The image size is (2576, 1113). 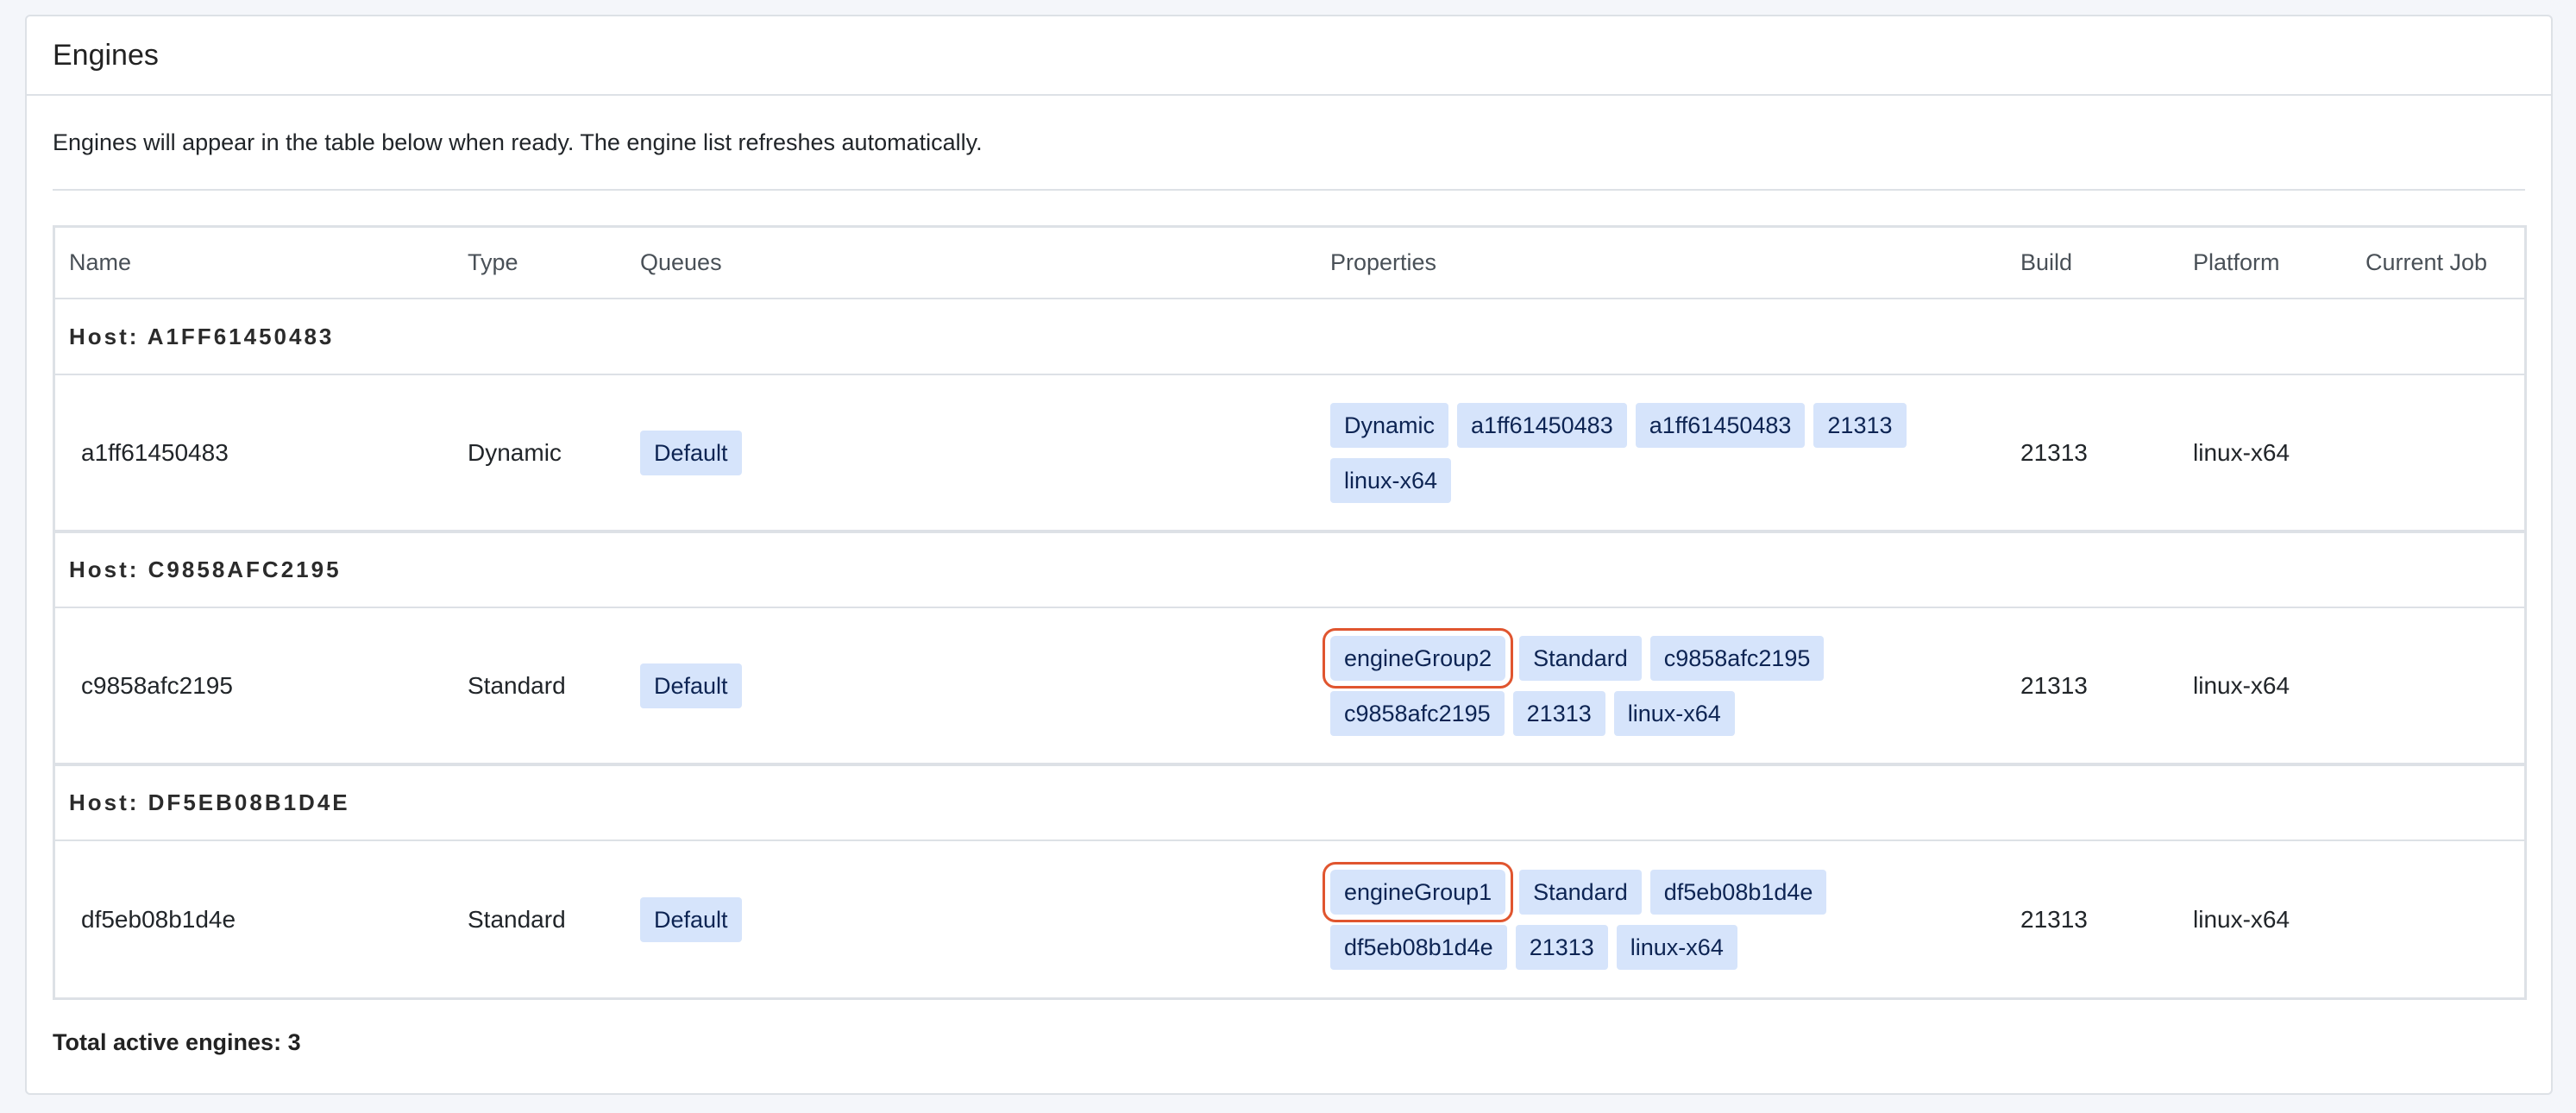 I want to click on host-group-row: Host: DF5EB08B1D4E, so click(x=1289, y=802).